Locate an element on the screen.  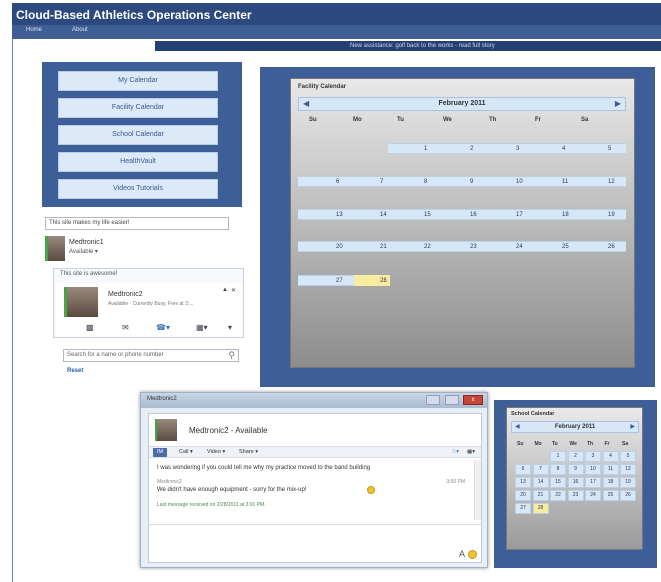
menu-button-my-calendar: My Calendar is located at coordinates (138, 81).